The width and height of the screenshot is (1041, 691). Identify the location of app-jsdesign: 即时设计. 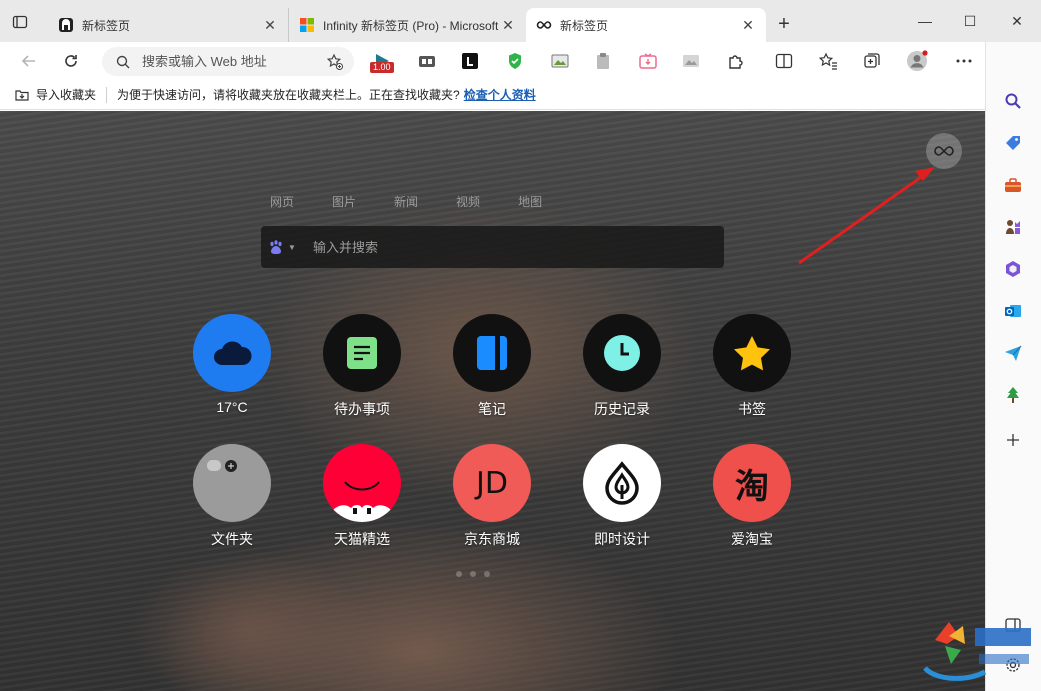
(622, 496).